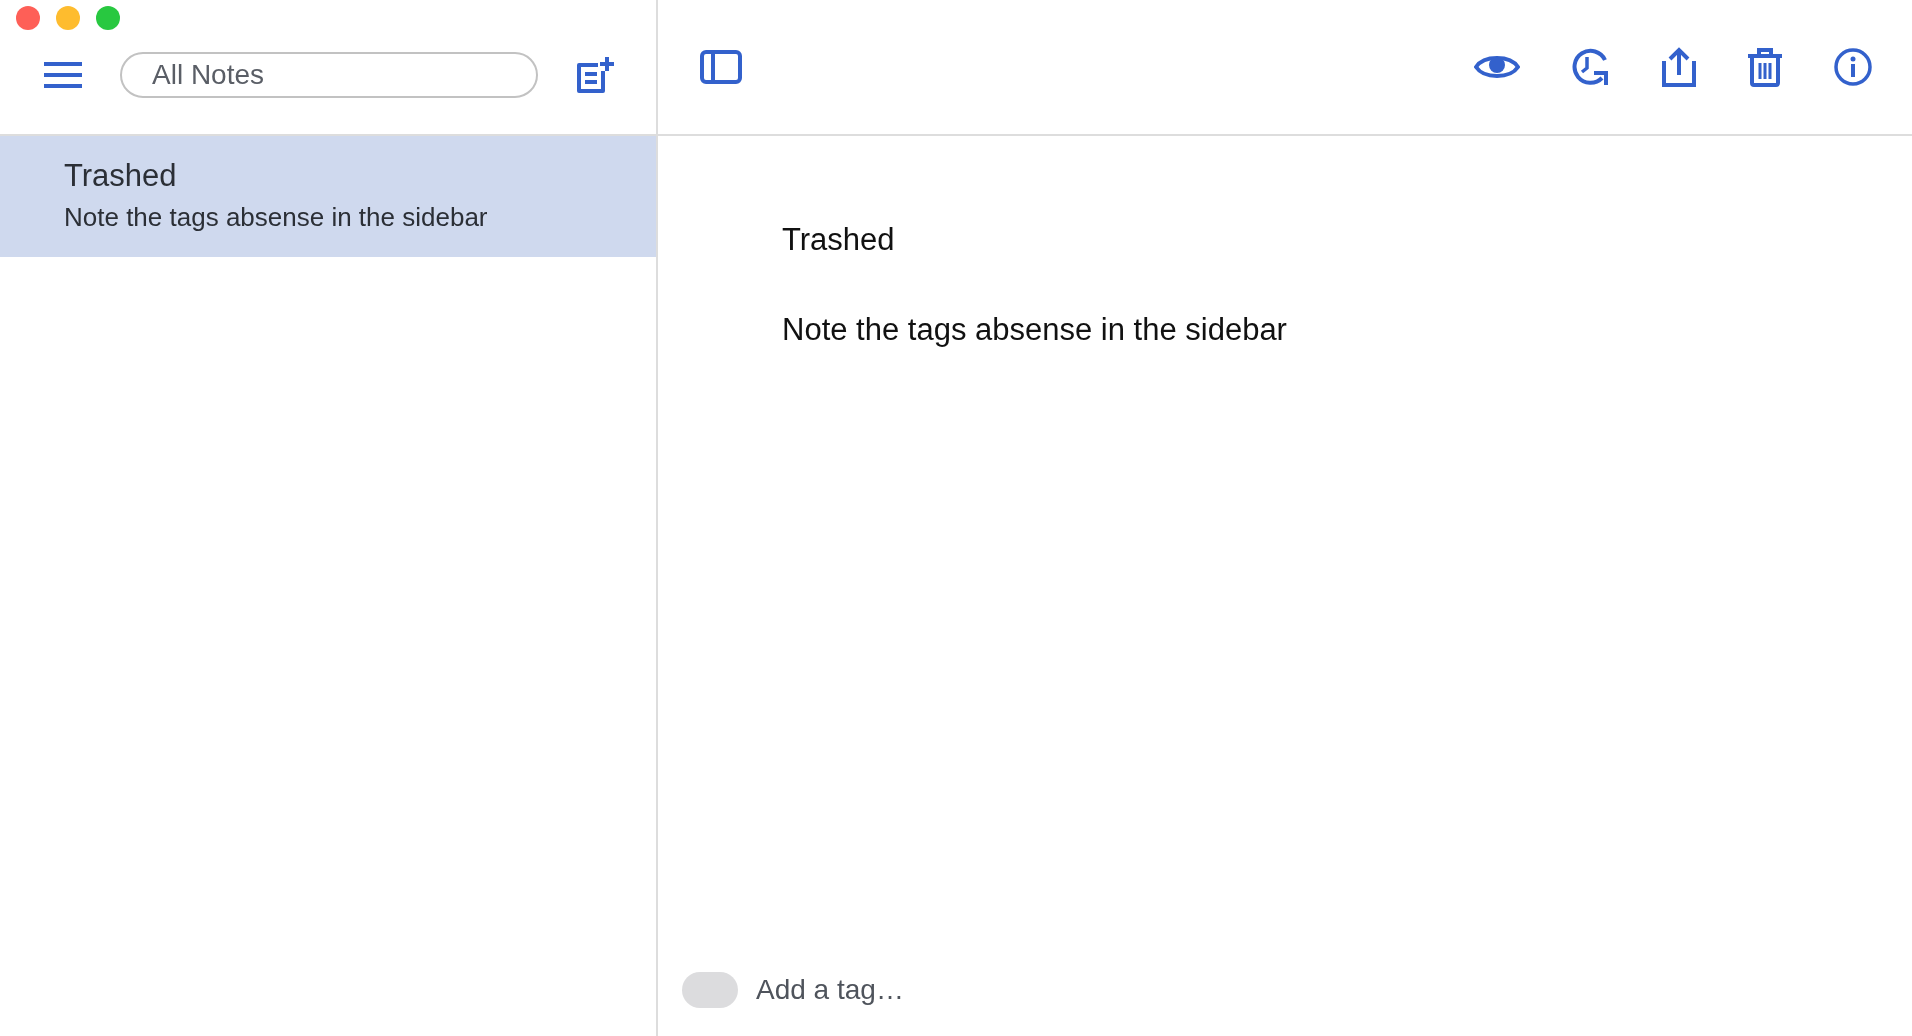  What do you see at coordinates (596, 75) in the screenshot?
I see `new-note-icon` at bounding box center [596, 75].